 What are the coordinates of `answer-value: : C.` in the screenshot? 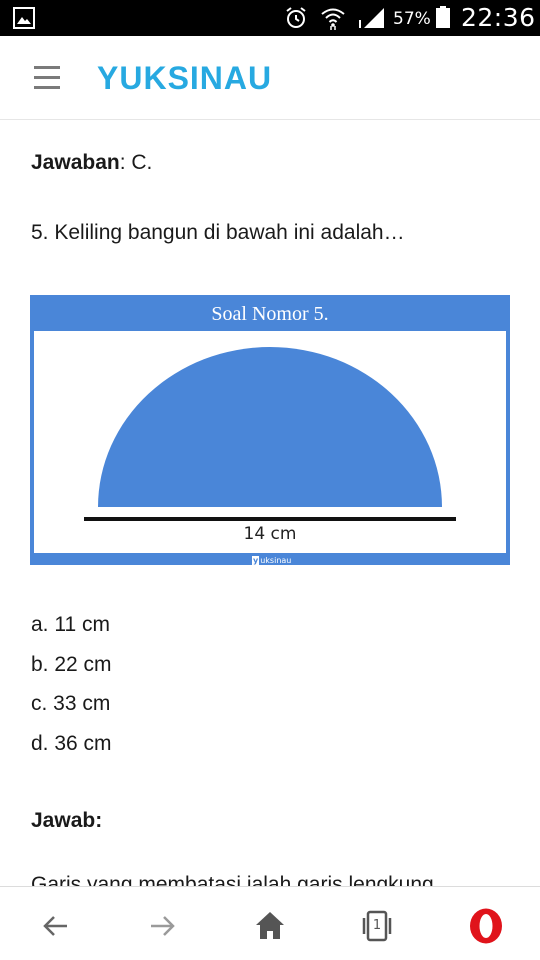 It's located at (136, 162).